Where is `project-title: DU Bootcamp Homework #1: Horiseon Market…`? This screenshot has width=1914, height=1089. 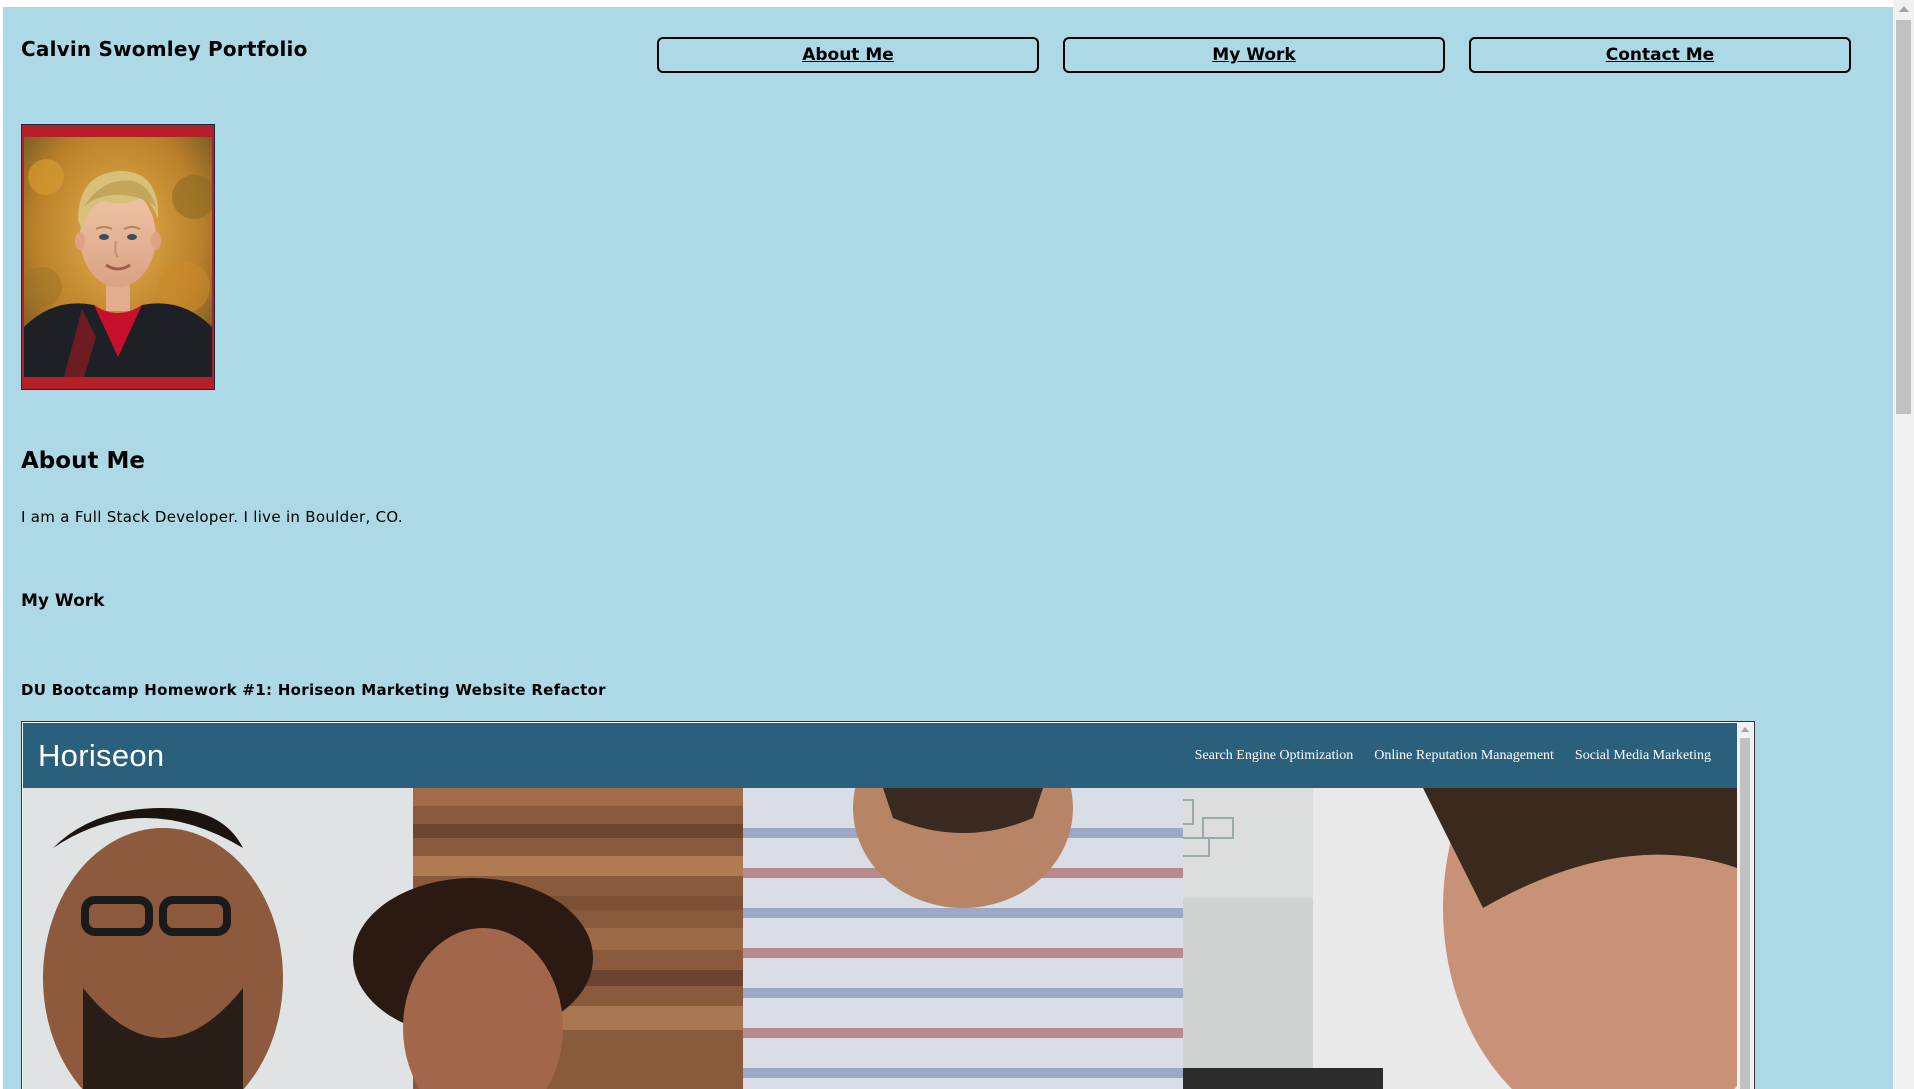 project-title: DU Bootcamp Homework #1: Horiseon Market… is located at coordinates (313, 690).